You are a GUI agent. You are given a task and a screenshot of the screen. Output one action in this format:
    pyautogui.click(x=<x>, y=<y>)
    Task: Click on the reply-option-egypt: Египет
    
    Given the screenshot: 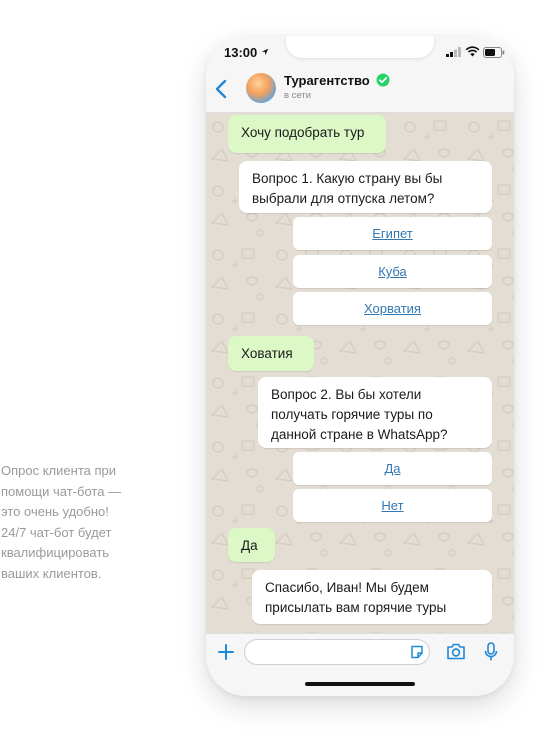 What is the action you would take?
    pyautogui.click(x=392, y=233)
    